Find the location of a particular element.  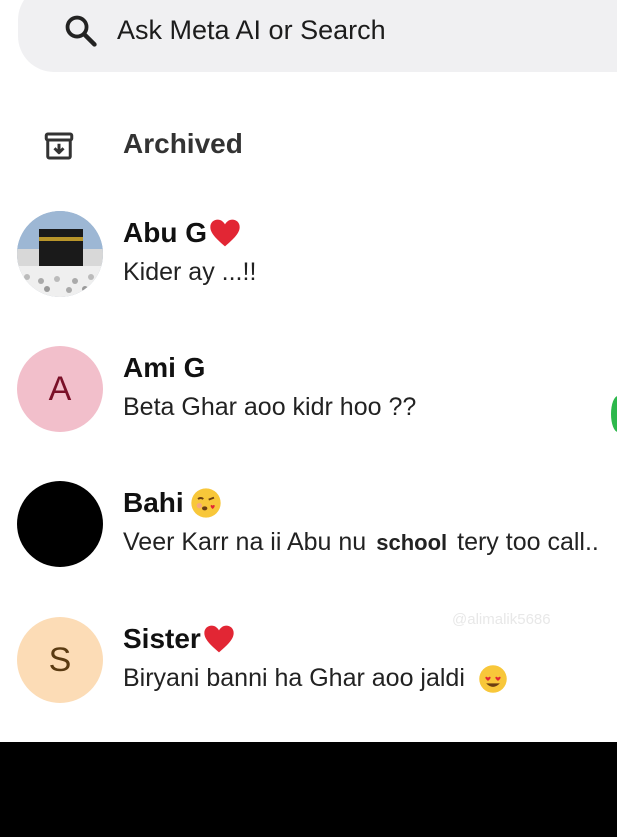

chat-name-text: Abu G is located at coordinates (165, 232).